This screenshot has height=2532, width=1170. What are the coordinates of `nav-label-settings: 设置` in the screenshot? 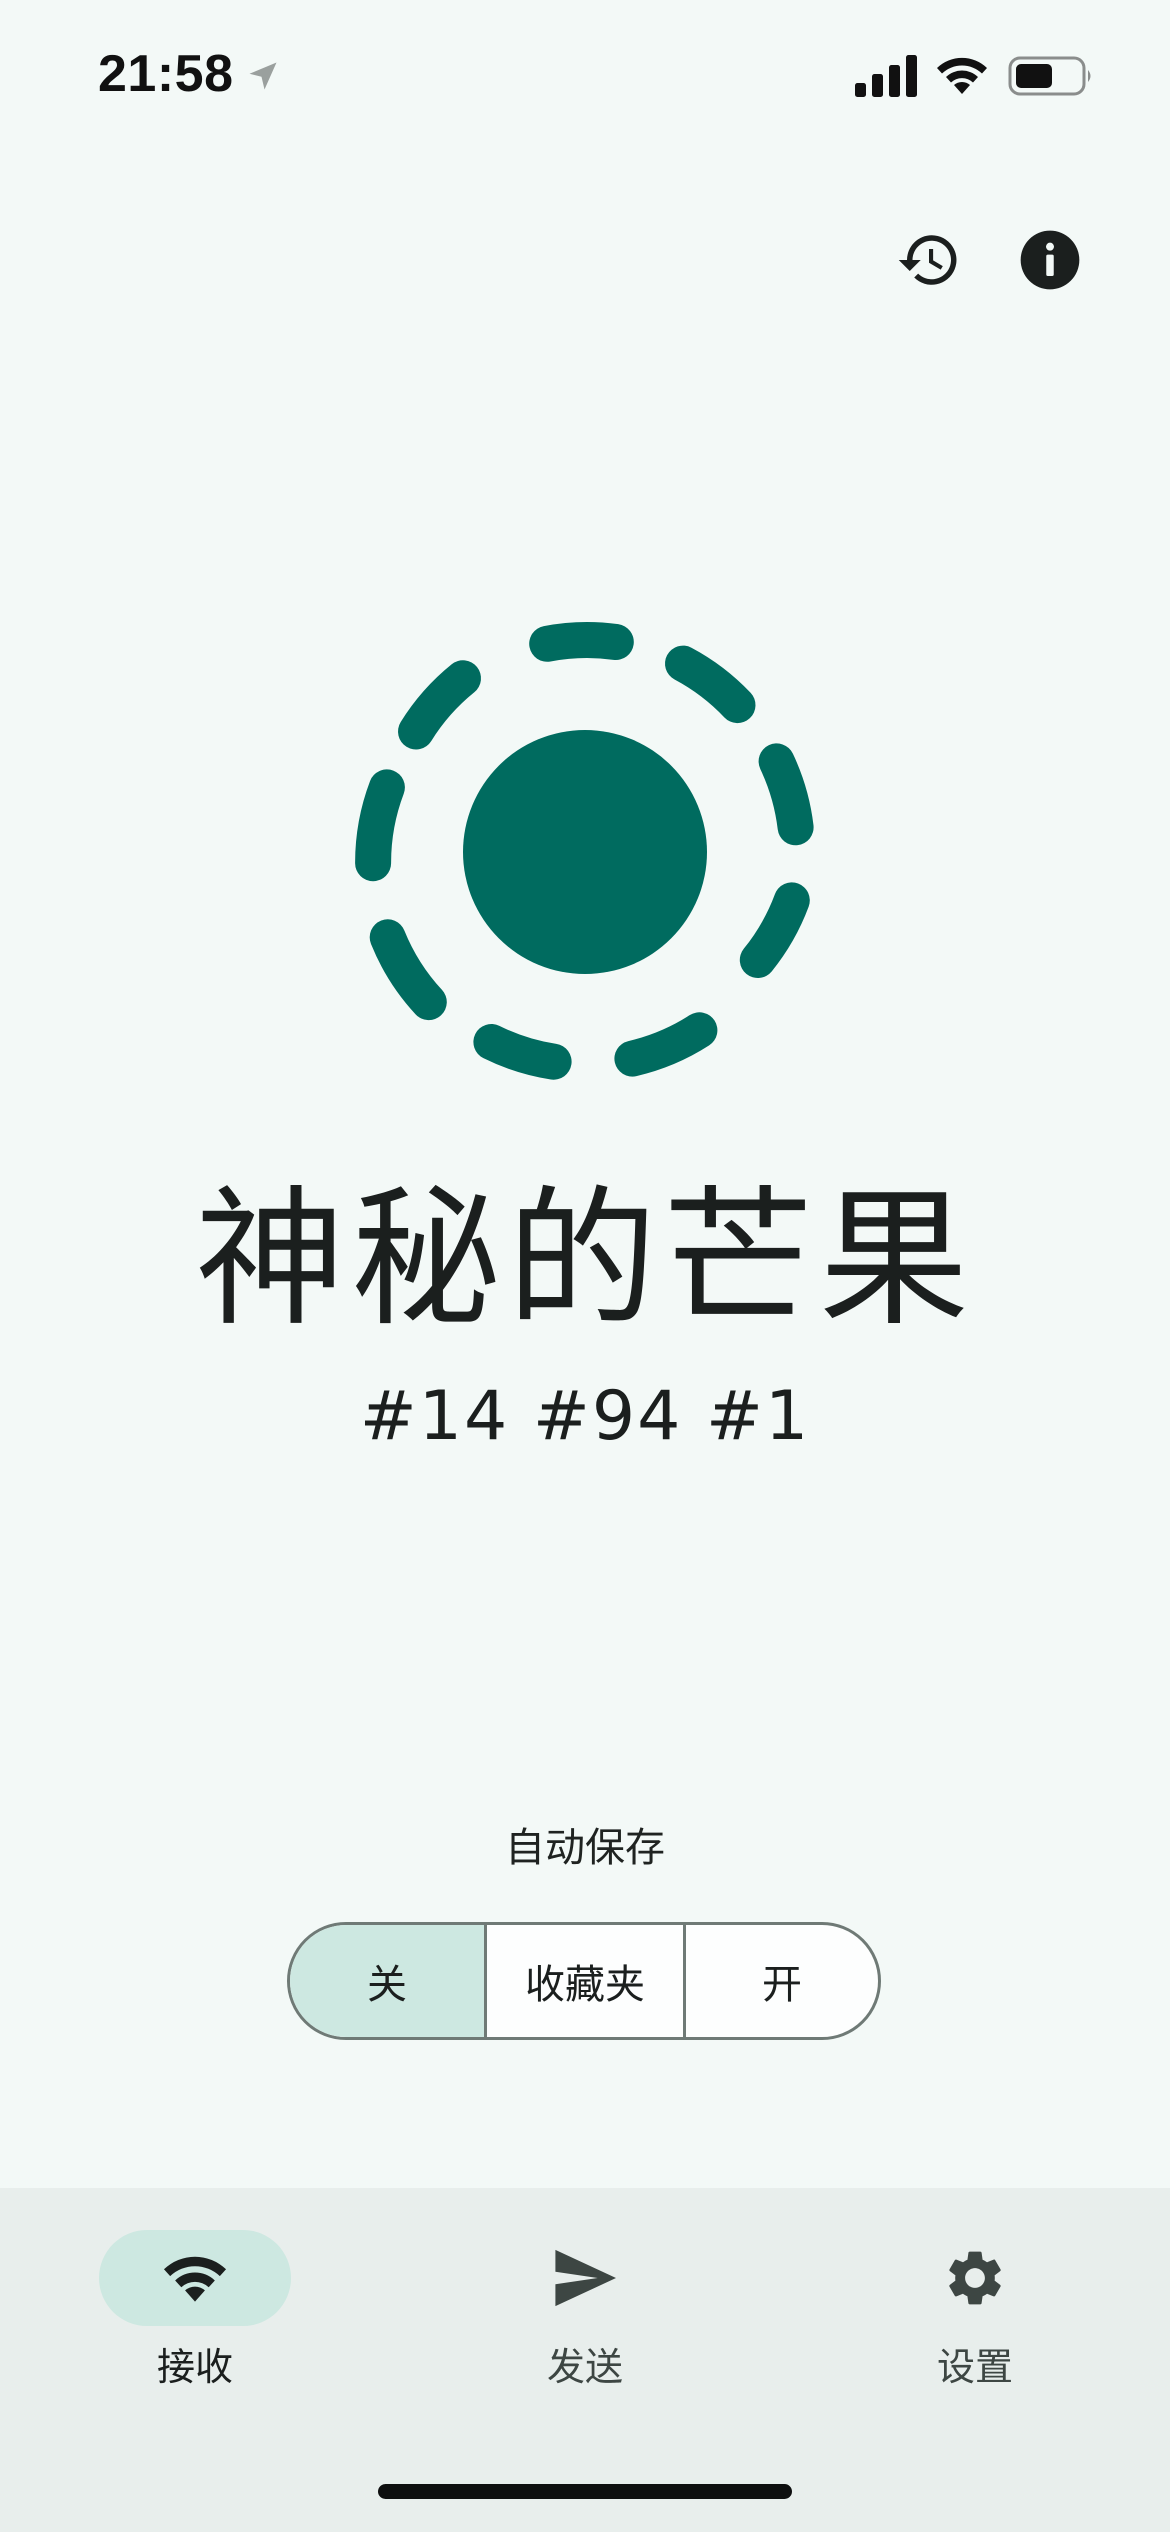 It's located at (974, 2367).